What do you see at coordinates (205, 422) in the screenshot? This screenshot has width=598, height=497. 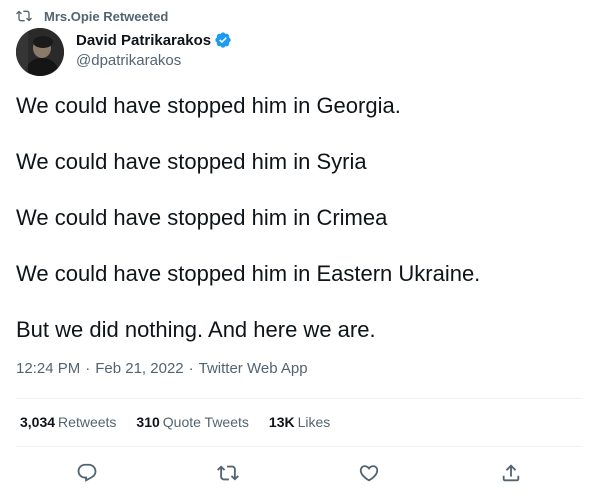 I see `quote-tweets-label: Quote Tweets` at bounding box center [205, 422].